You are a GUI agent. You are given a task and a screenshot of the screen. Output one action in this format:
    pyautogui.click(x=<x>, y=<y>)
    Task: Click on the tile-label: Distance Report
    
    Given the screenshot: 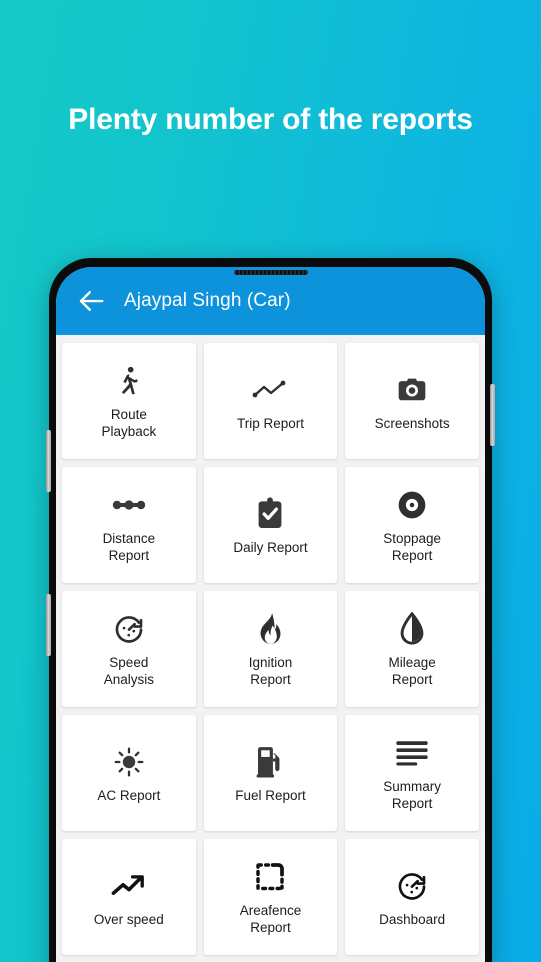 What is the action you would take?
    pyautogui.click(x=129, y=547)
    